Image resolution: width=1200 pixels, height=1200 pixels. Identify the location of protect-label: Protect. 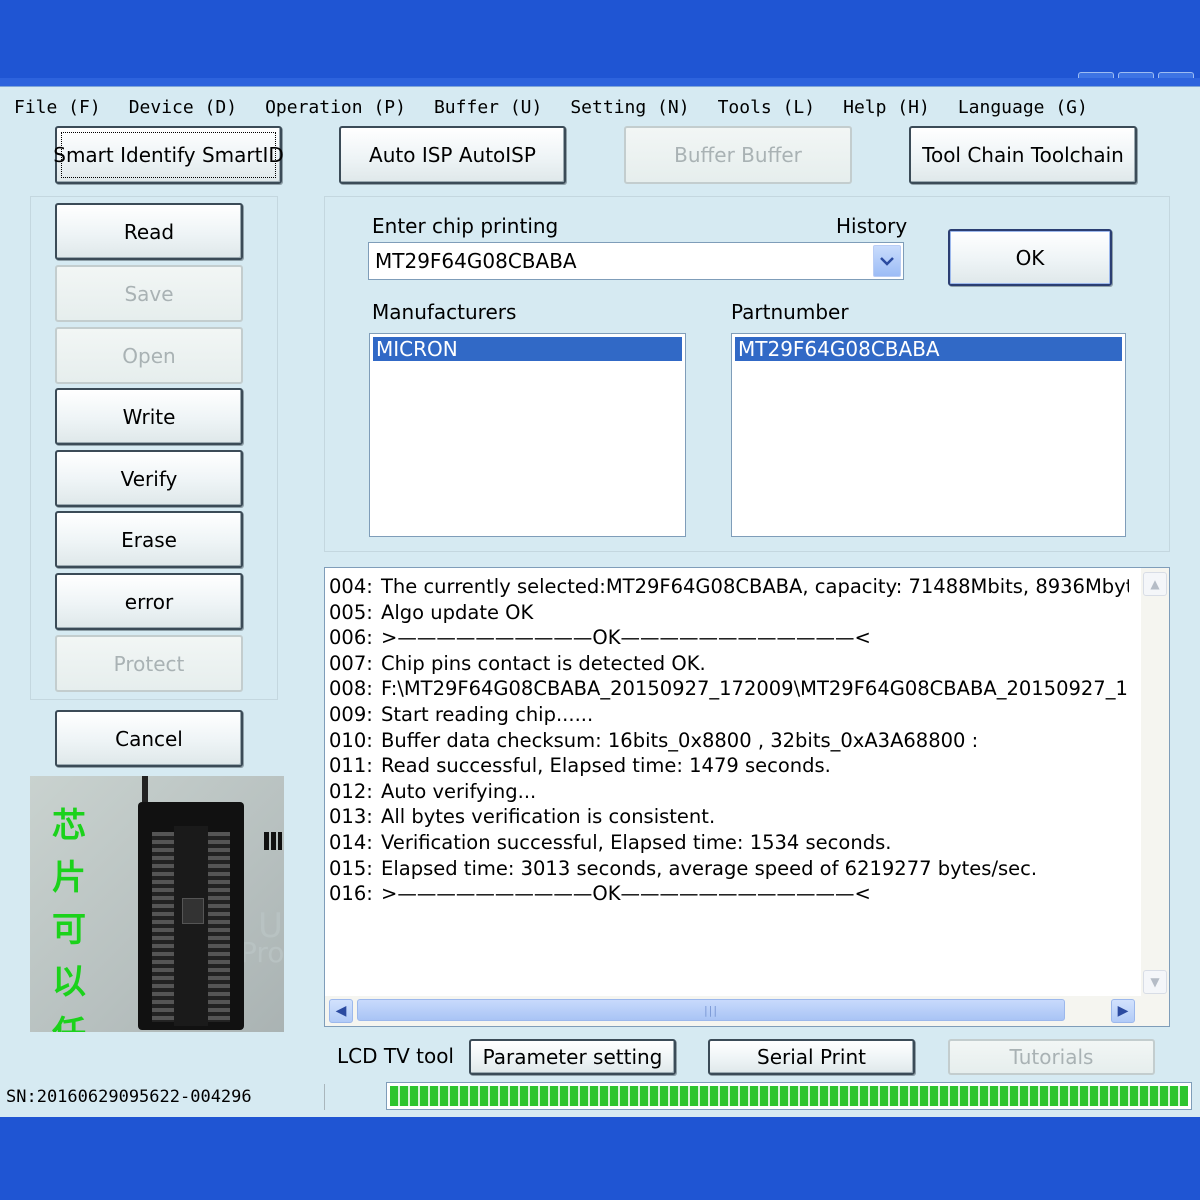
(149, 663).